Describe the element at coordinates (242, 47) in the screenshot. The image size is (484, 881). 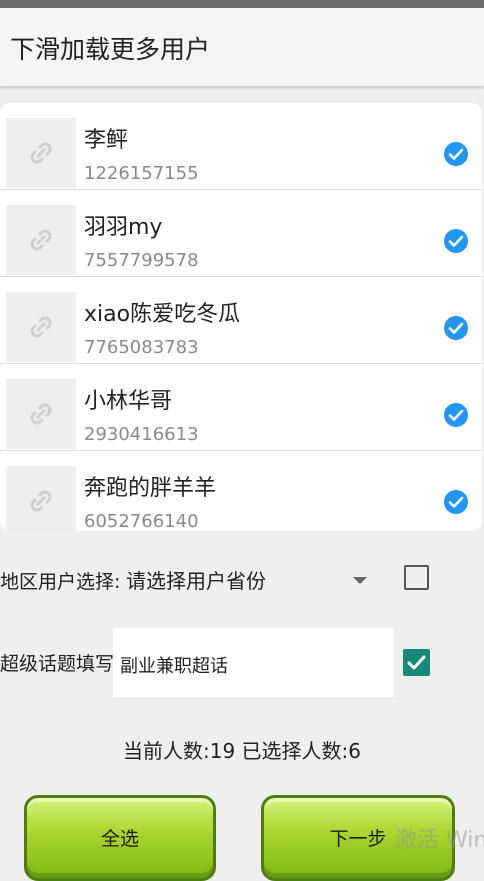
I see `title-bar: 下滑加载更多用户` at that location.